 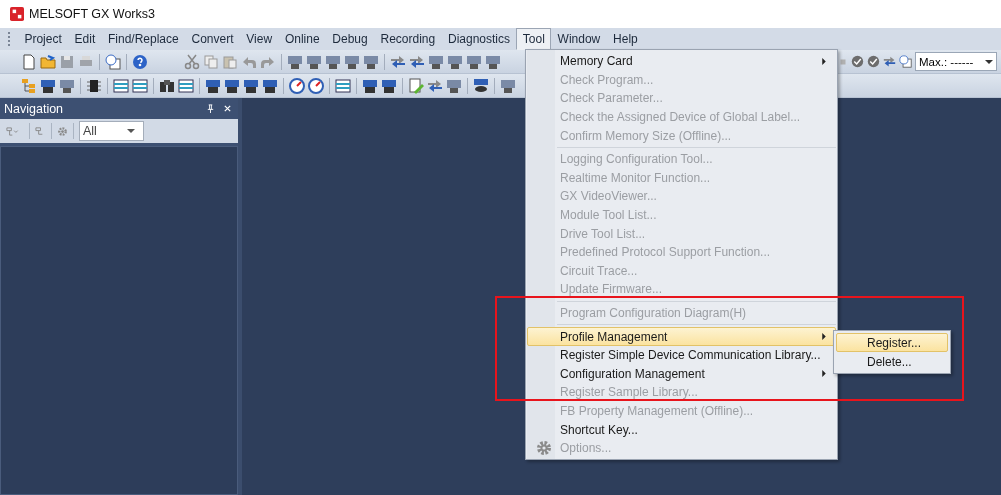 I want to click on menu-item: Diagnostics, so click(x=479, y=39).